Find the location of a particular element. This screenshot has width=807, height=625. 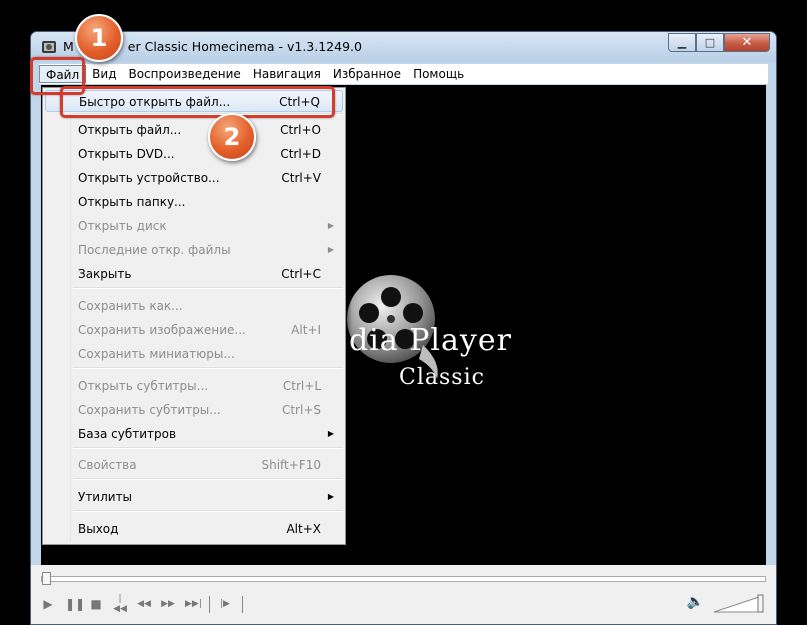

menu-item-shortcut: Ctrl+V is located at coordinates (301, 178).